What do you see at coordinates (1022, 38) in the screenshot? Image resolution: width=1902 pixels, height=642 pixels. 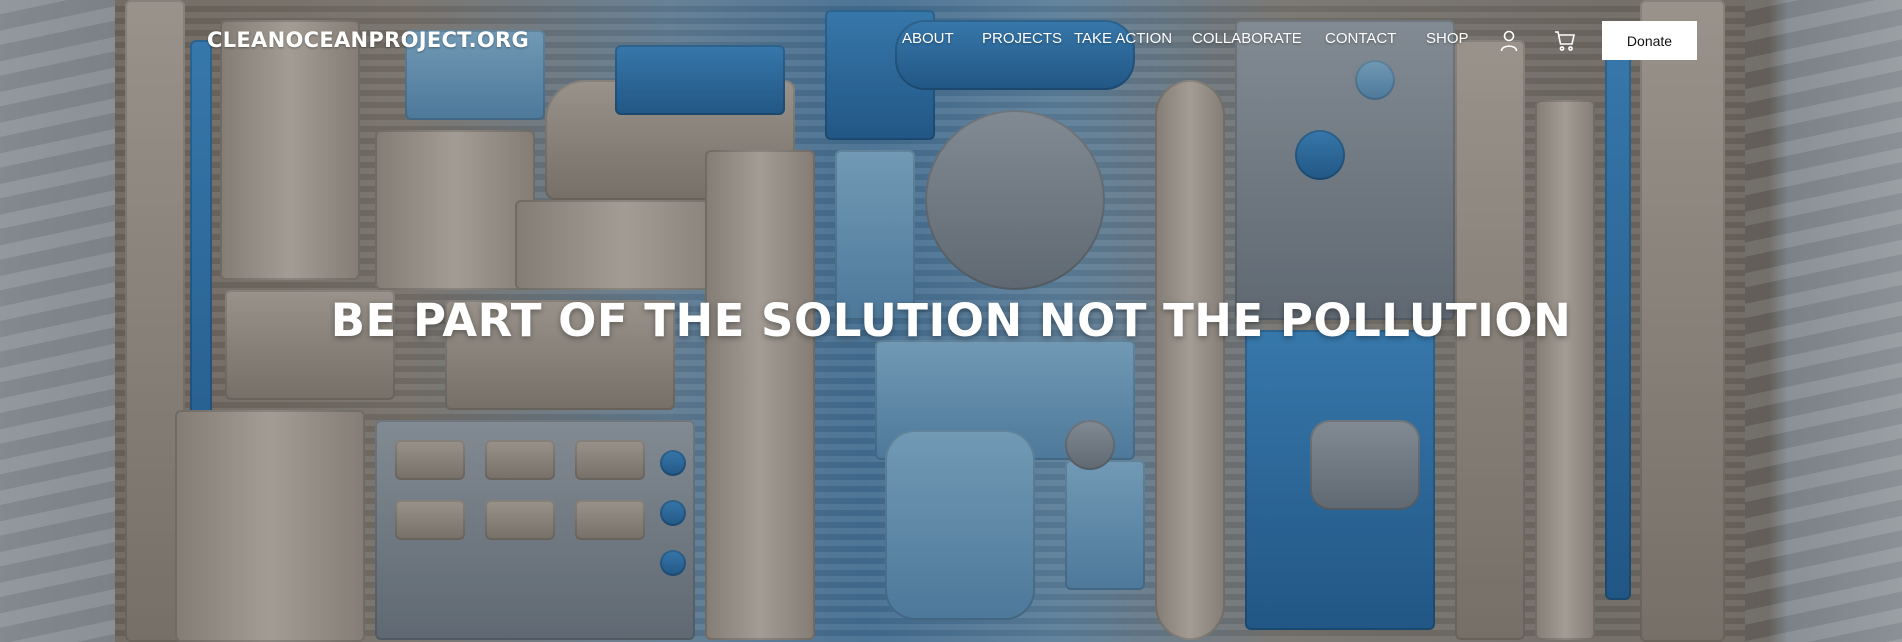 I see `nav-projects: PROJECTS` at bounding box center [1022, 38].